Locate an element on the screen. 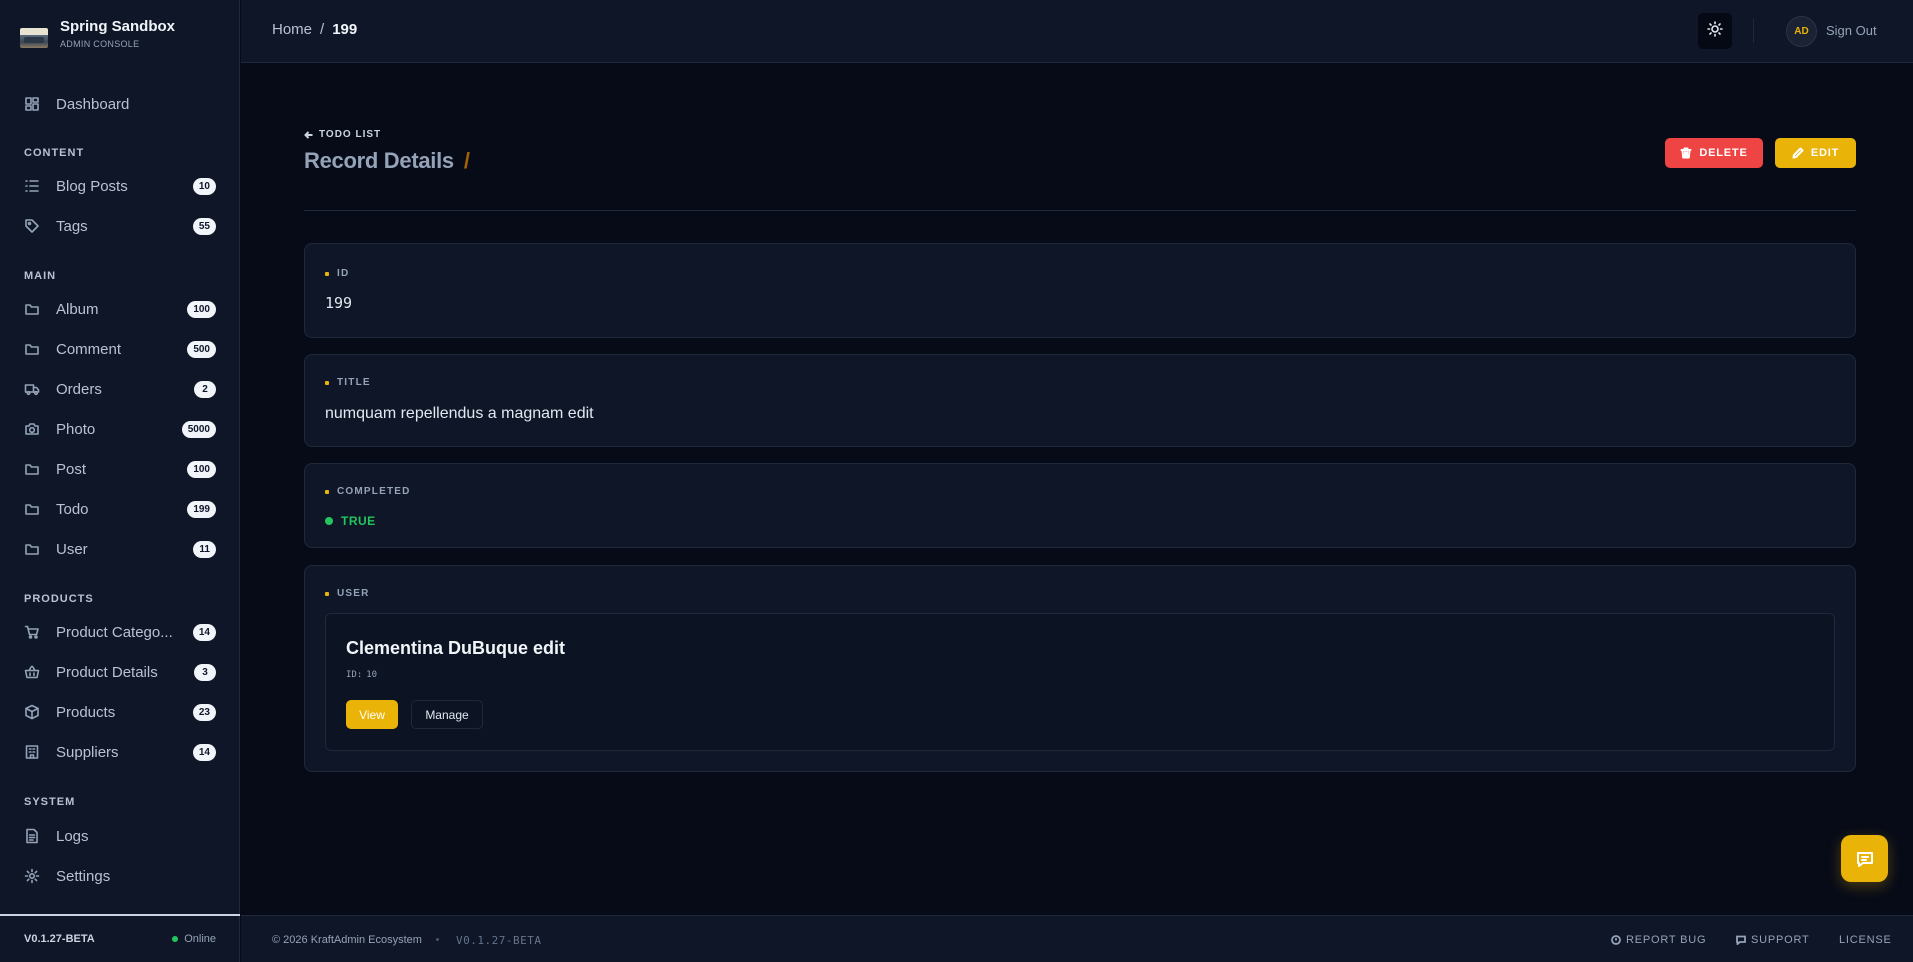 The height and width of the screenshot is (962, 1913). support-link: SUPPORT is located at coordinates (1773, 940).